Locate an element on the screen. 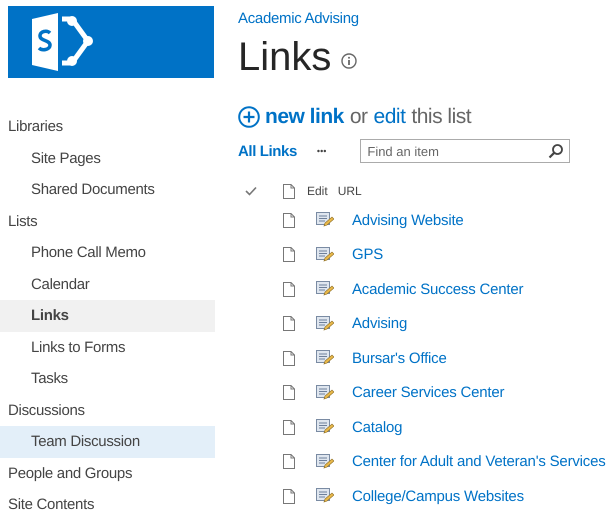 The image size is (608, 526). nav-link: Tasks is located at coordinates (107, 378).